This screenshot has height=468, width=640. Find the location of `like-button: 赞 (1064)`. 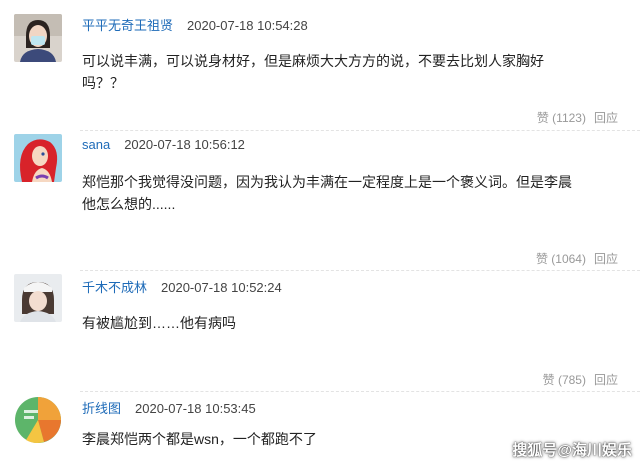

like-button: 赞 (1064) is located at coordinates (561, 259).